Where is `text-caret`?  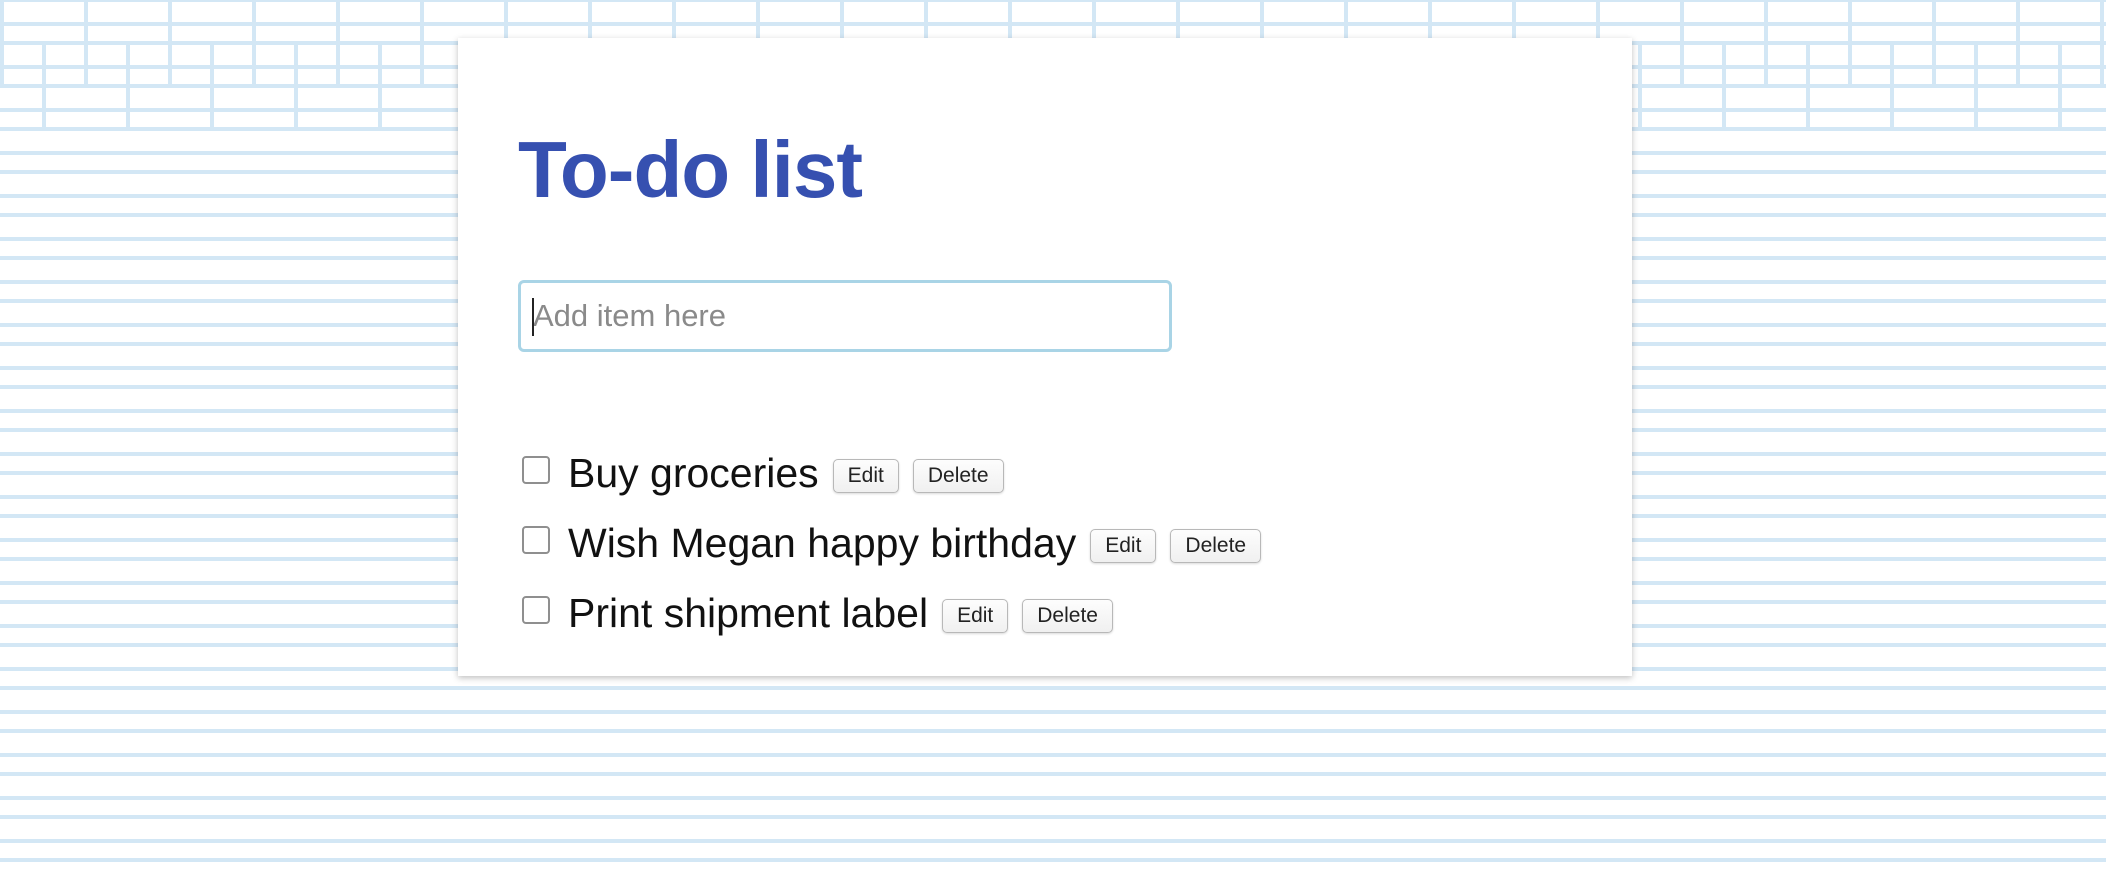 text-caret is located at coordinates (533, 317).